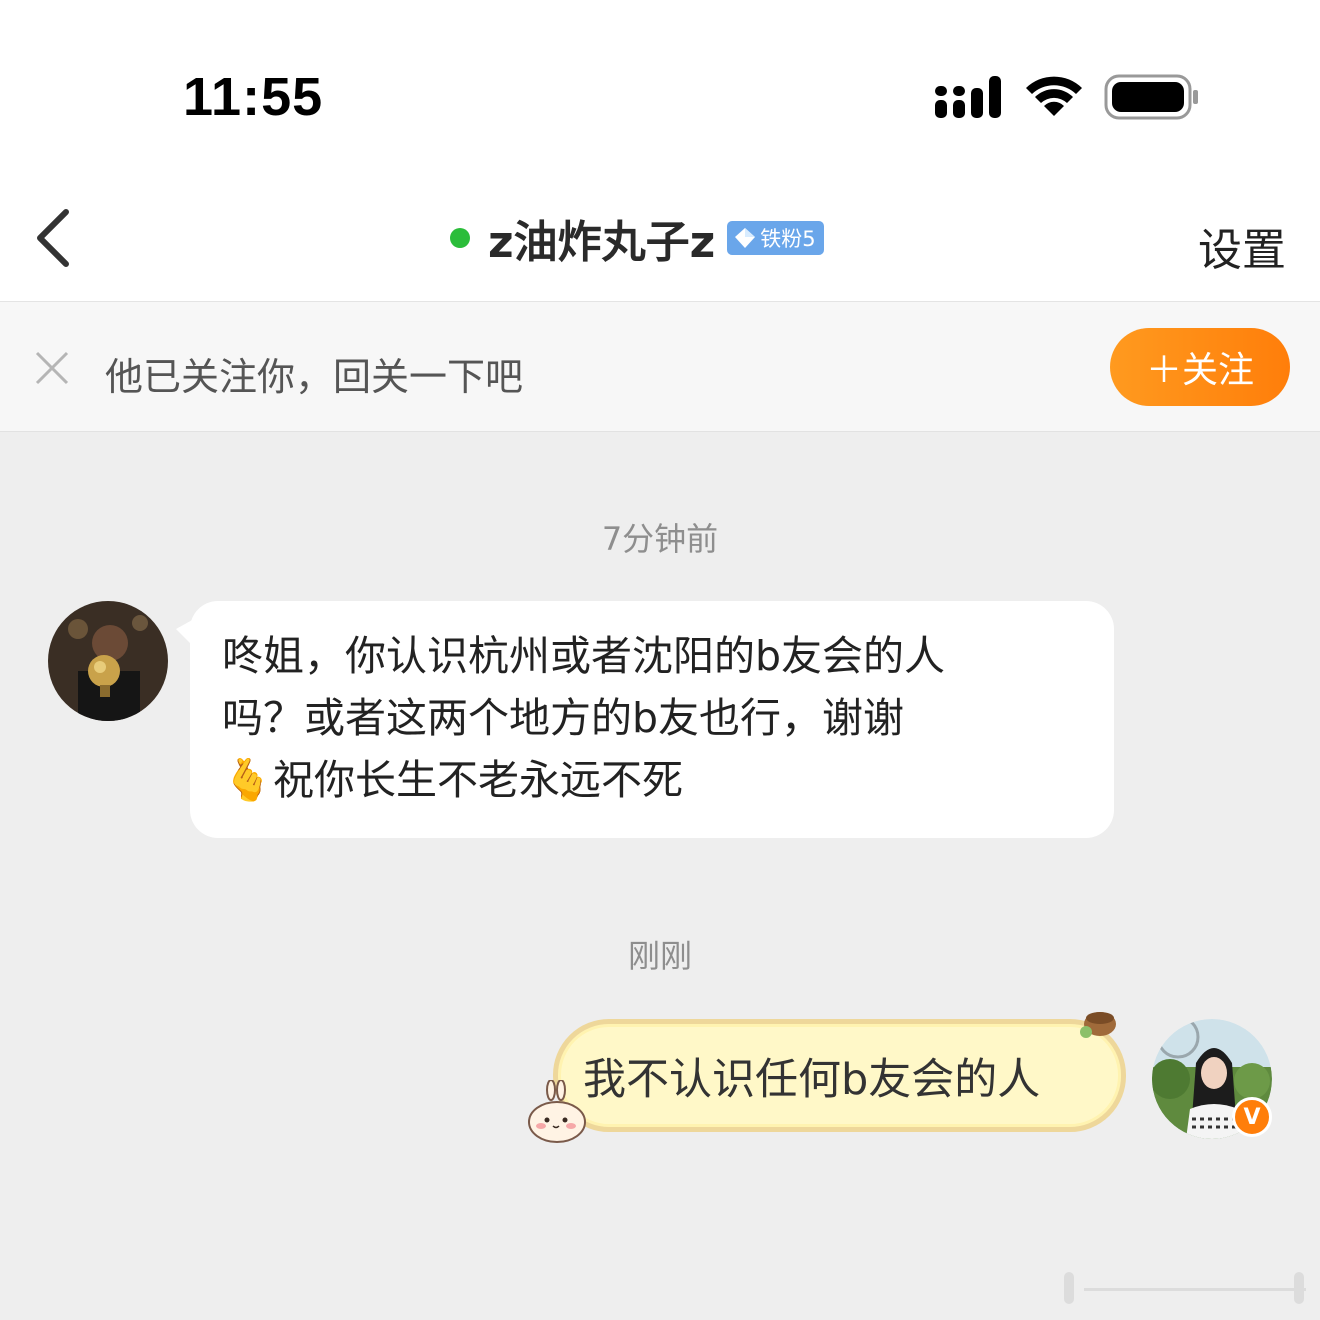 The image size is (1320, 1320). What do you see at coordinates (185, 633) in the screenshot?
I see `bubble-tail` at bounding box center [185, 633].